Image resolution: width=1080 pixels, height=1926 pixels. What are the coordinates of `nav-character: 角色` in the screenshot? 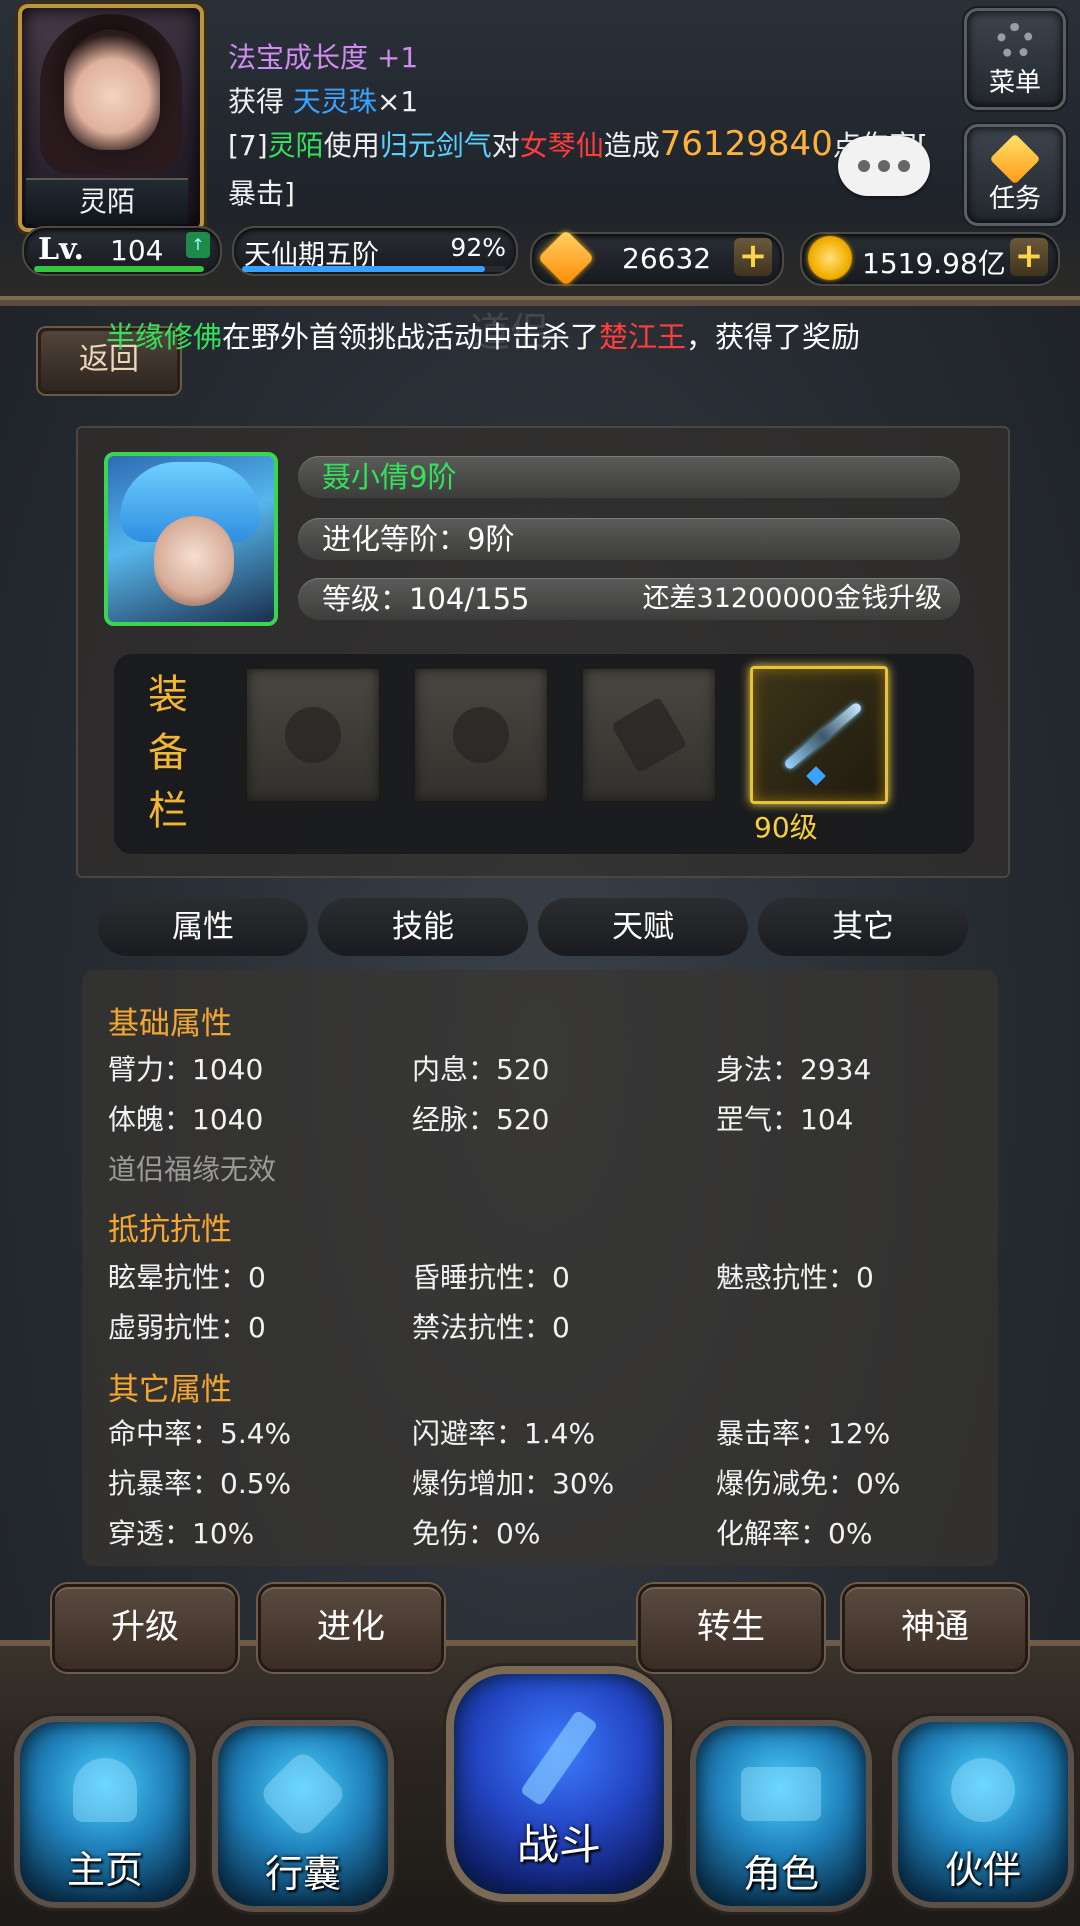 It's located at (781, 1816).